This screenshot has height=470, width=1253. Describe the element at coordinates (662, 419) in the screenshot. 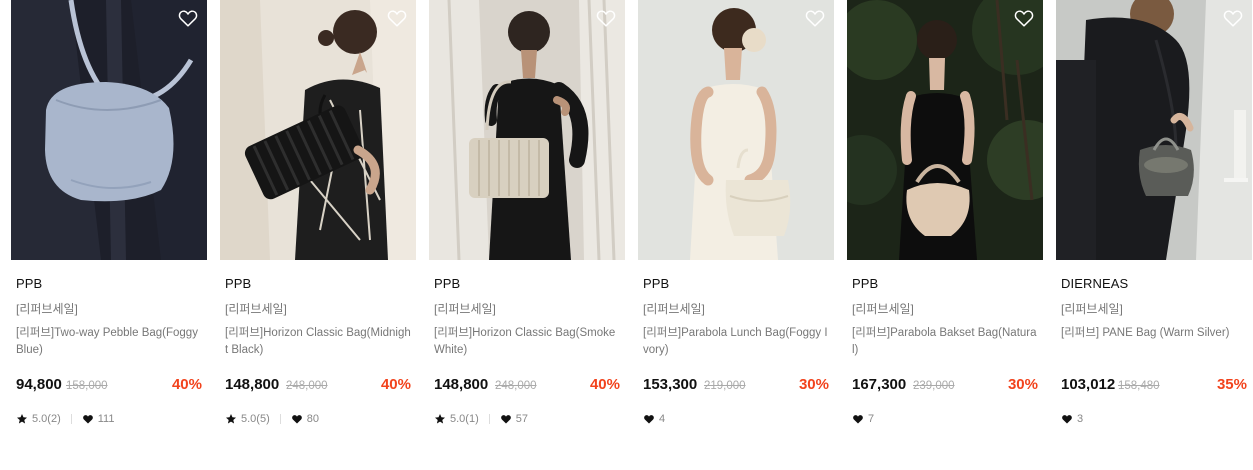

I see `likes-count: 4` at that location.